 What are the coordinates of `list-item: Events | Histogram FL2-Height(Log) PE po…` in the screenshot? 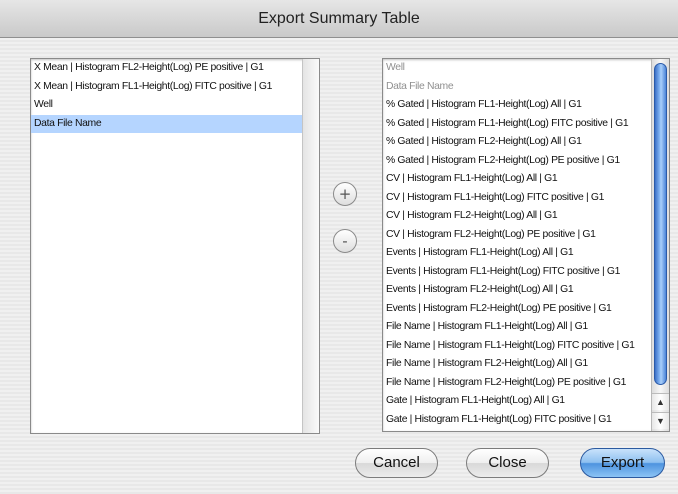 It's located at (517, 309).